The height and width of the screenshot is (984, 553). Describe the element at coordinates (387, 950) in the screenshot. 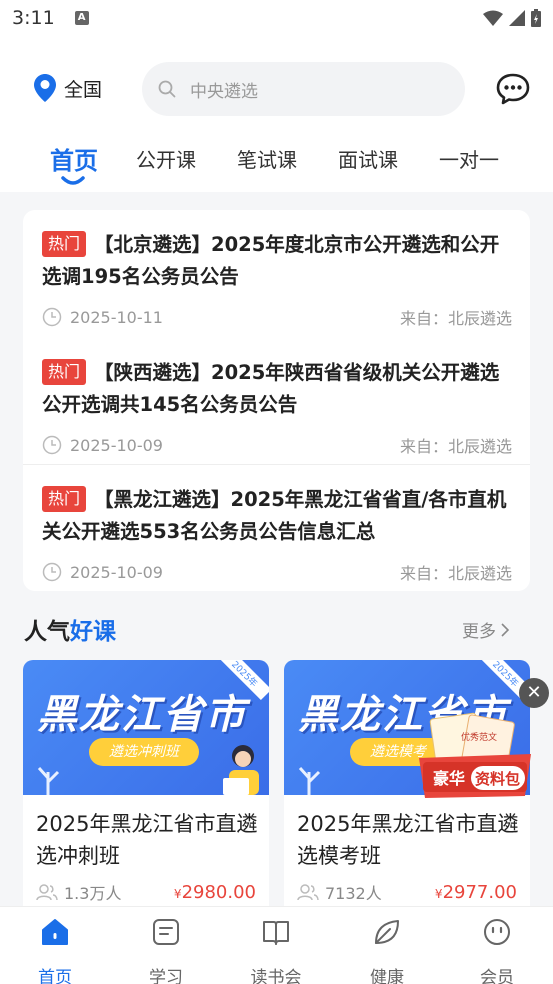

I see `nav-health: 健康` at that location.